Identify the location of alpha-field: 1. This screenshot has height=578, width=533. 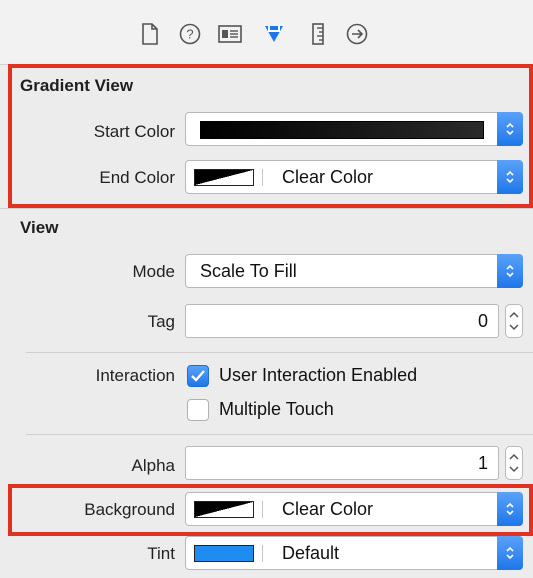
(342, 463).